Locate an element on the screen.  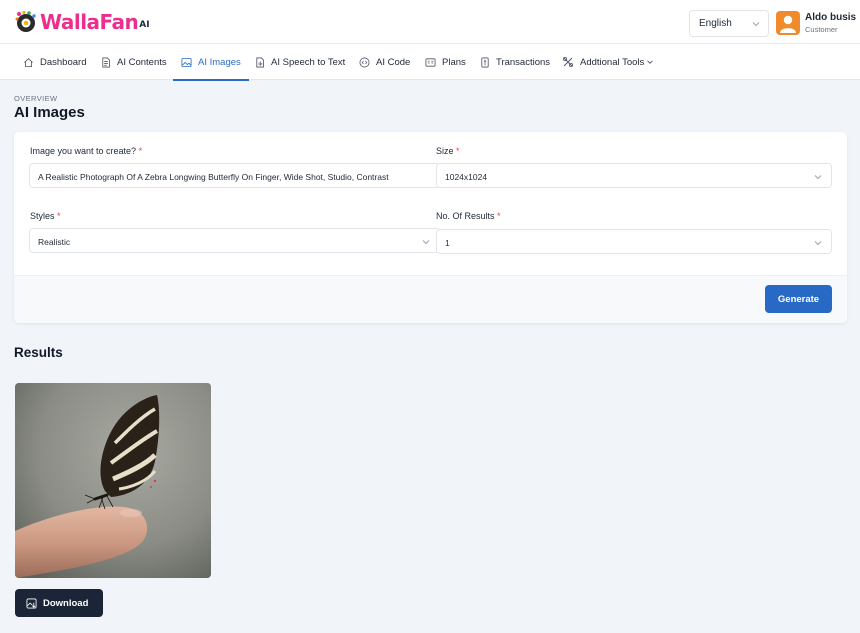
brand-logo: WallaFan AI is located at coordinates (82, 22).